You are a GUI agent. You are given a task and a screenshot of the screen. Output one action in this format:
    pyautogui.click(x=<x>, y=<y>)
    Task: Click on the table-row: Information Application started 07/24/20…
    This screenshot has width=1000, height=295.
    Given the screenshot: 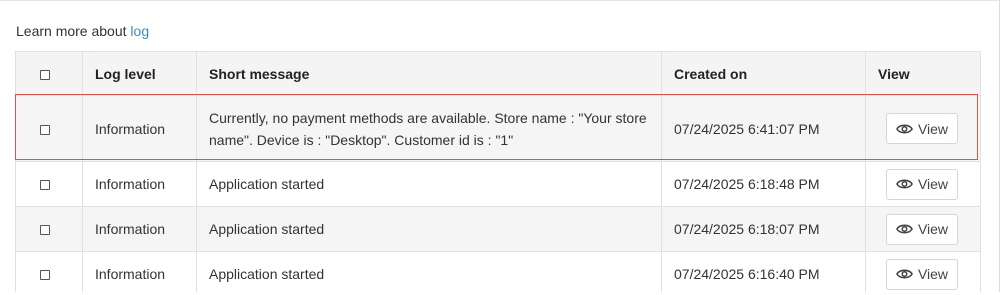 What is the action you would take?
    pyautogui.click(x=498, y=273)
    